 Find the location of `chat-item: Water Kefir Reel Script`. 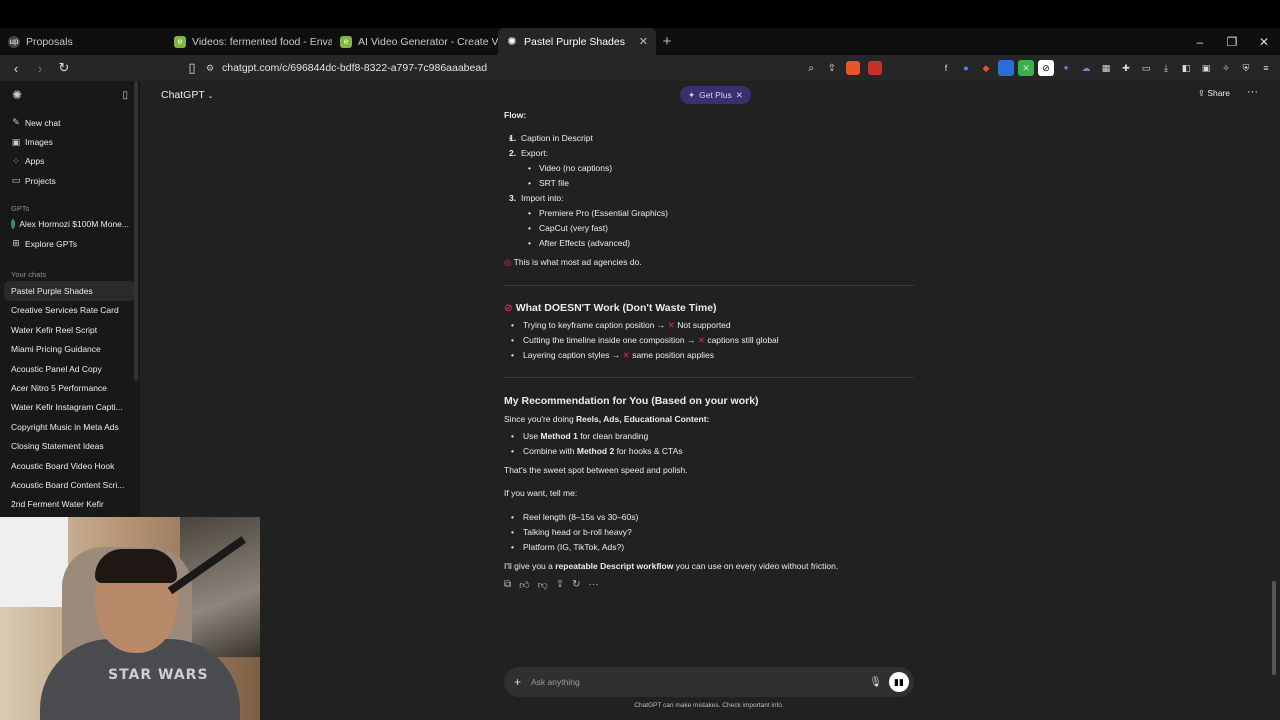

chat-item: Water Kefir Reel Script is located at coordinates (70, 329).